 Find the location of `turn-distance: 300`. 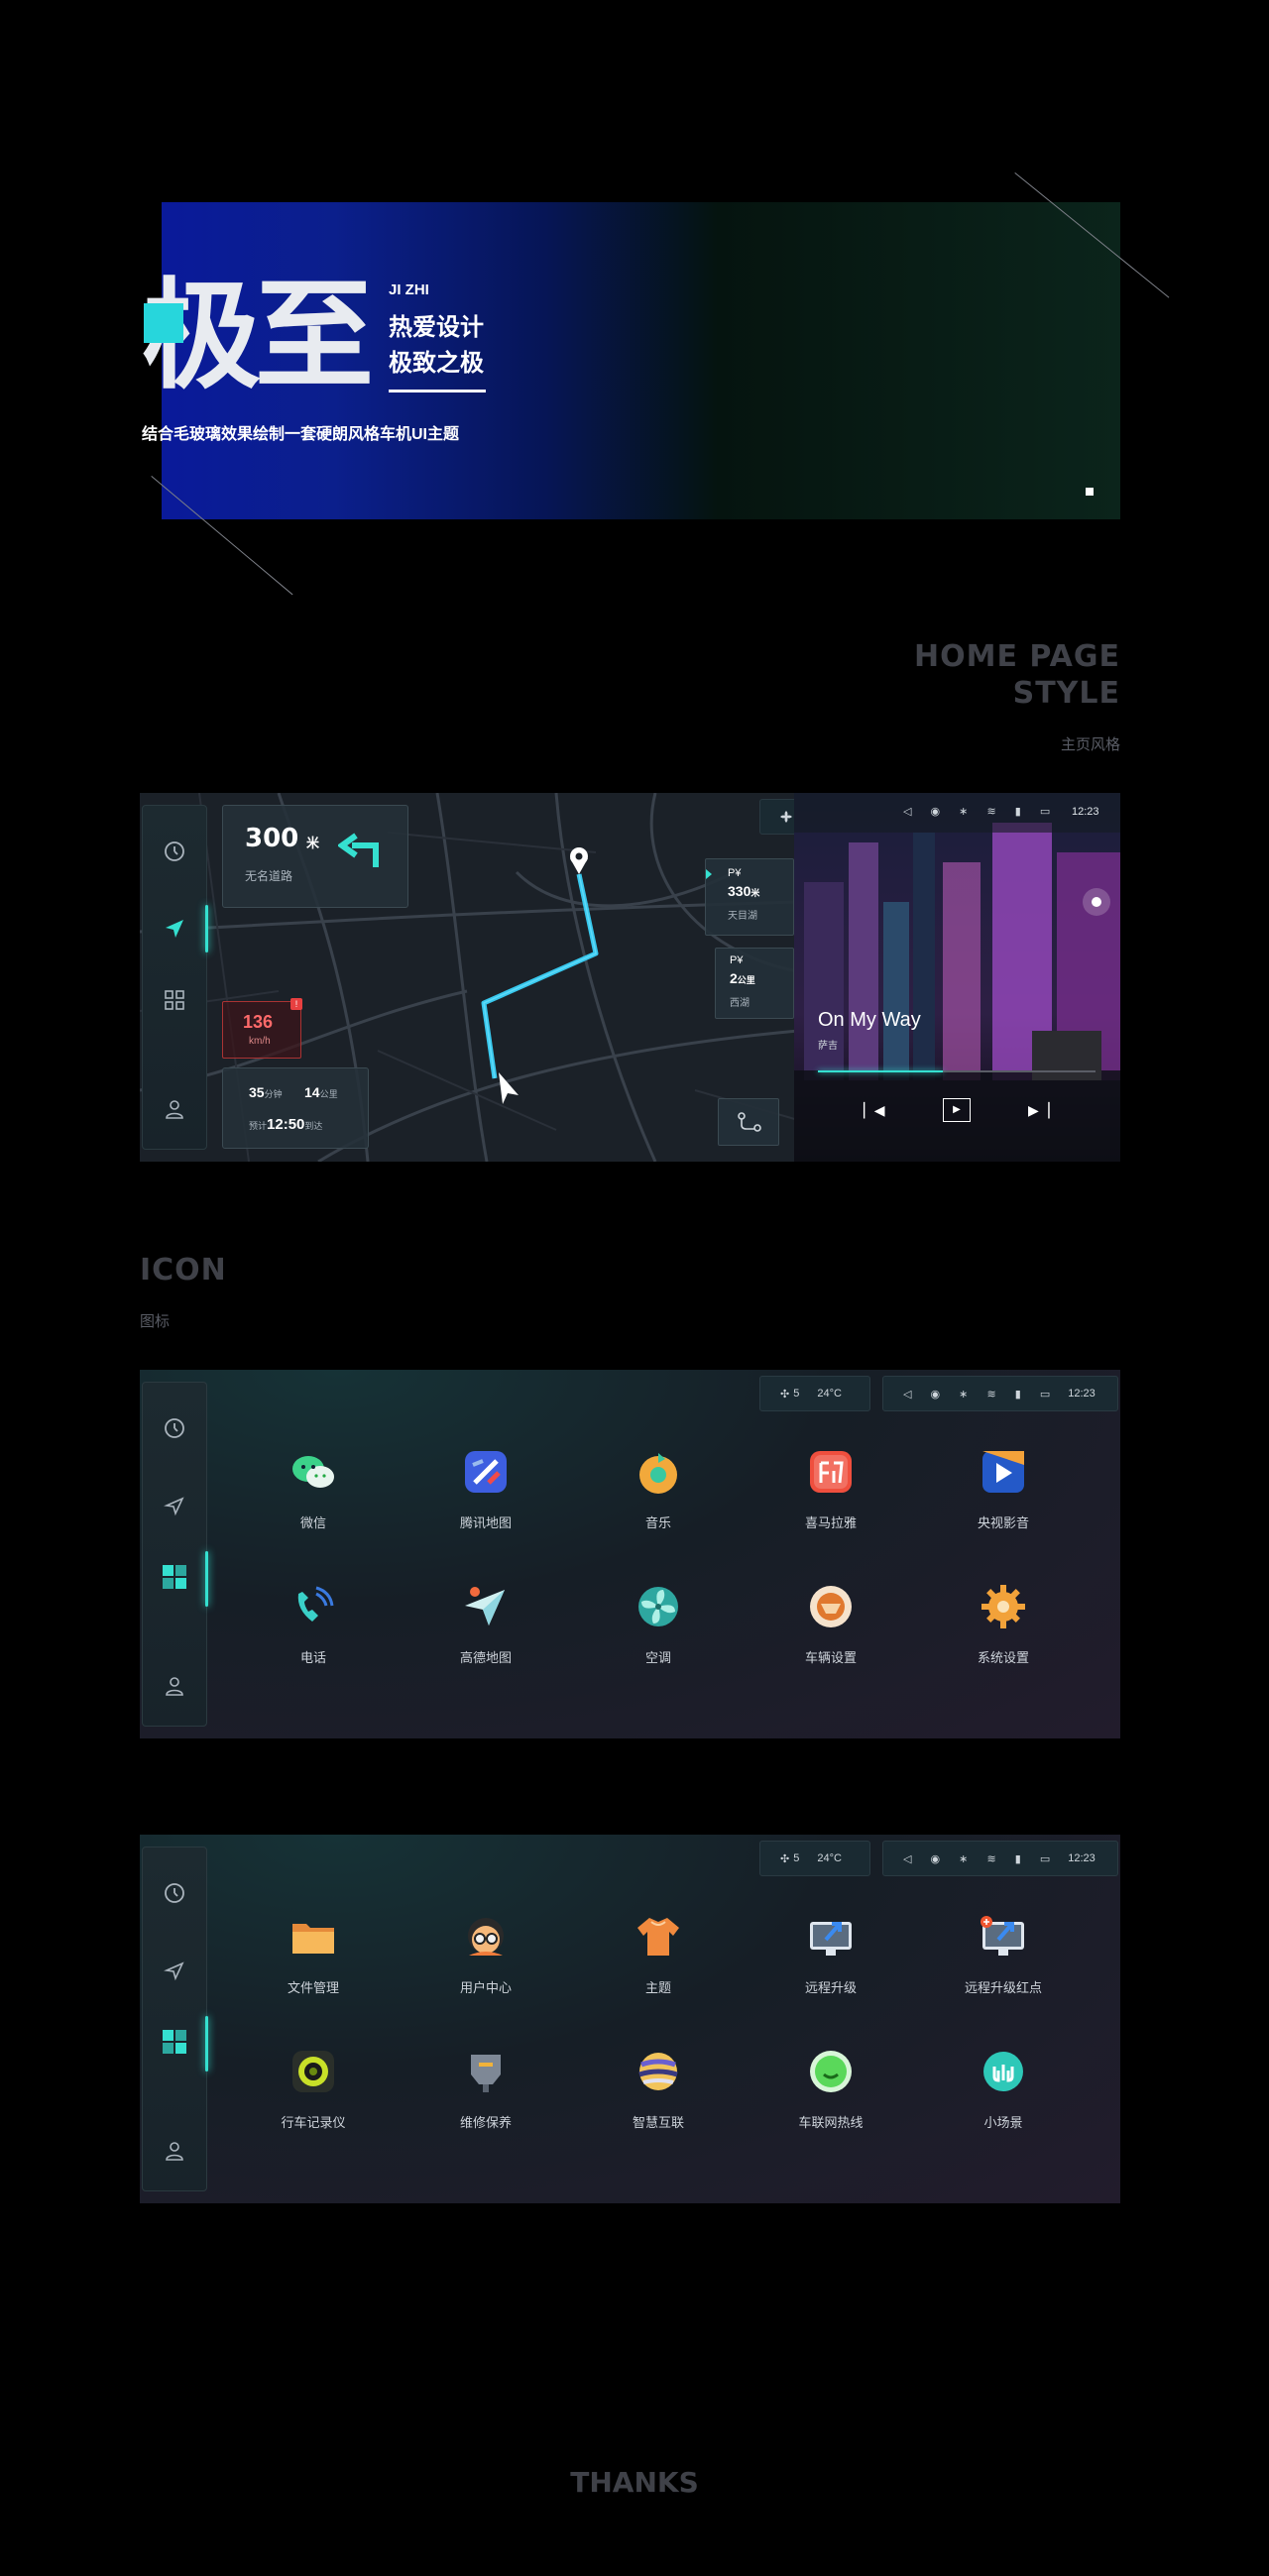

turn-distance: 300 is located at coordinates (272, 838).